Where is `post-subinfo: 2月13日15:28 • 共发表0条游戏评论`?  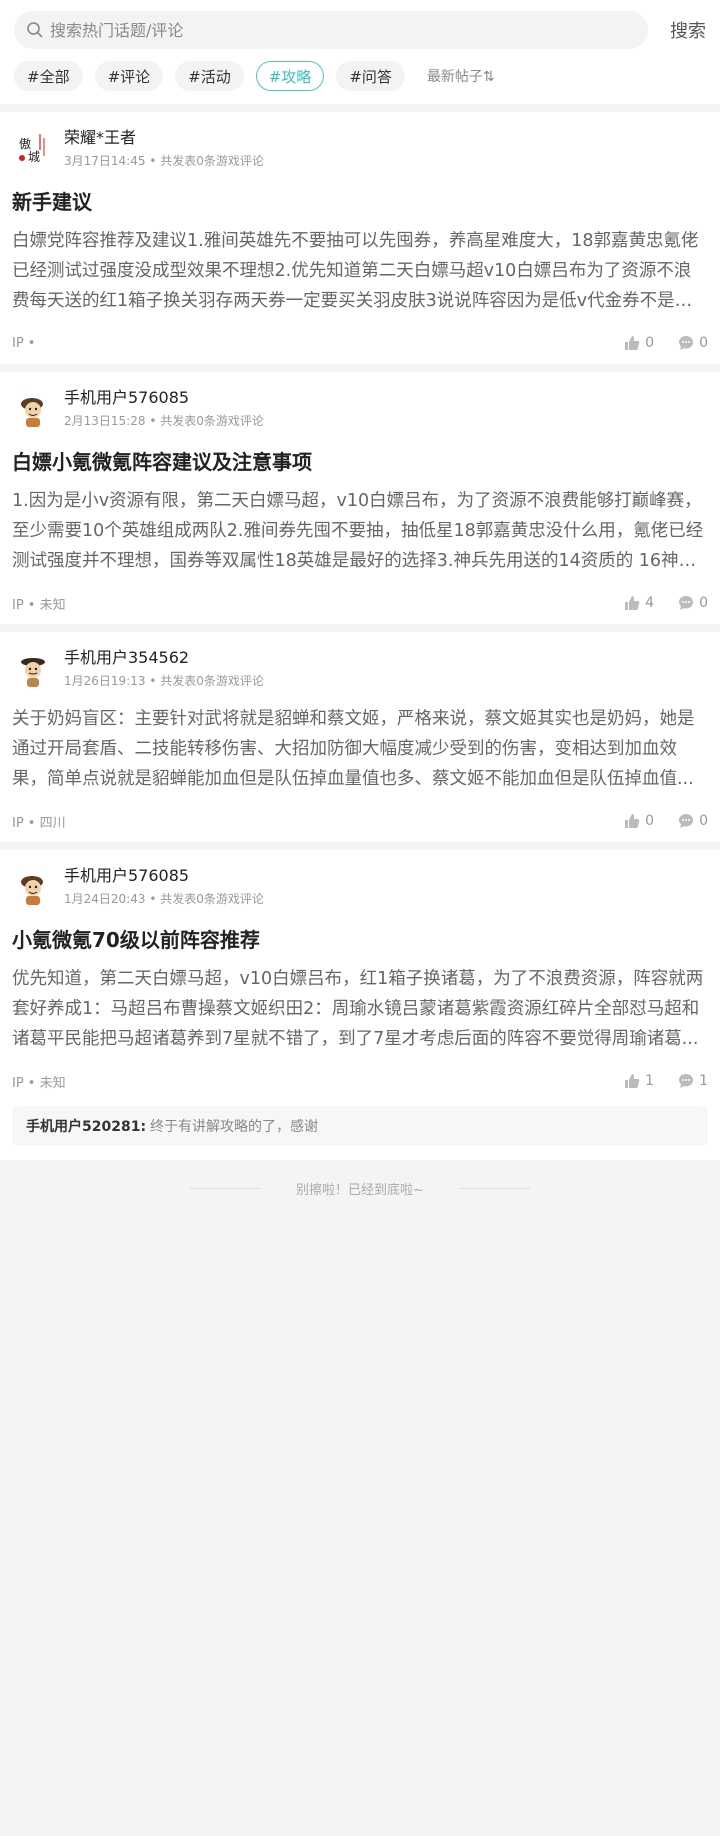
post-subinfo: 2月13日15:28 • 共发表0条游戏评论 is located at coordinates (164, 421).